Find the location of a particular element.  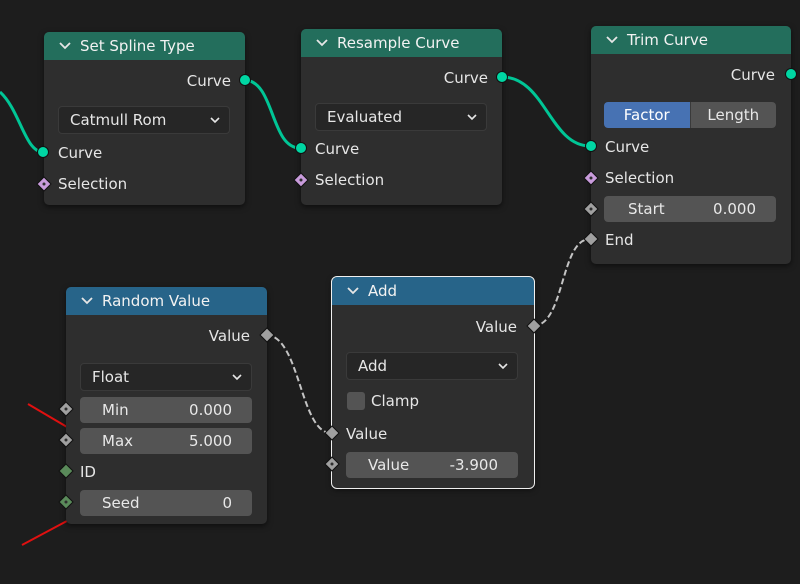

link-curve-set-spline-to-resample is located at coordinates (272, 114).